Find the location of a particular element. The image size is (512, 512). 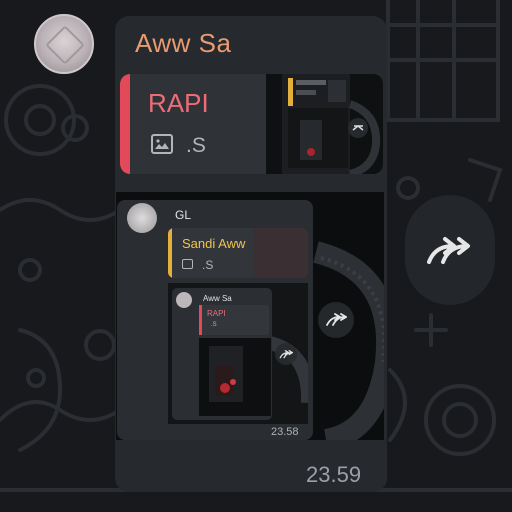

sender-name: Aww Sa is located at coordinates (183, 43).